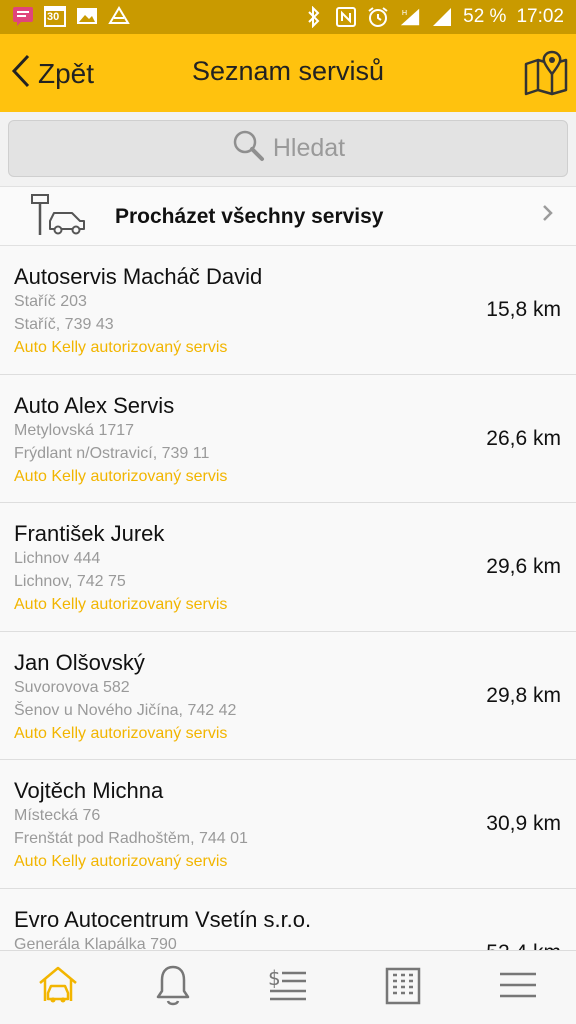 The height and width of the screenshot is (1024, 576). Describe the element at coordinates (89, 790) in the screenshot. I see `service-name: Vojtěch Michna` at that location.